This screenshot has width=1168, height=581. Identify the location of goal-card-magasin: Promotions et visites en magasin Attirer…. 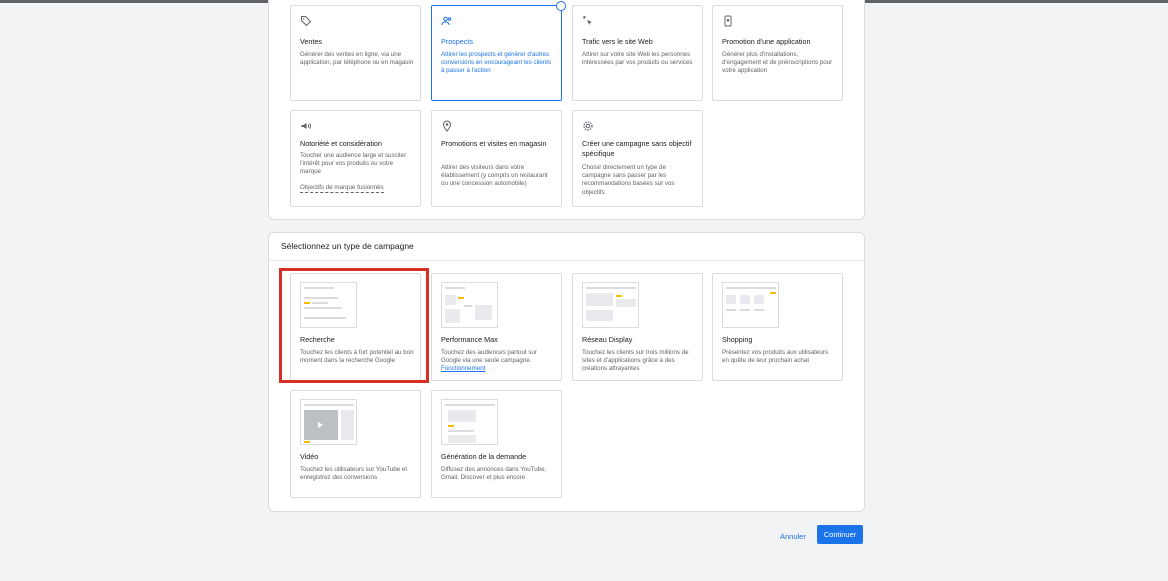
(496, 158).